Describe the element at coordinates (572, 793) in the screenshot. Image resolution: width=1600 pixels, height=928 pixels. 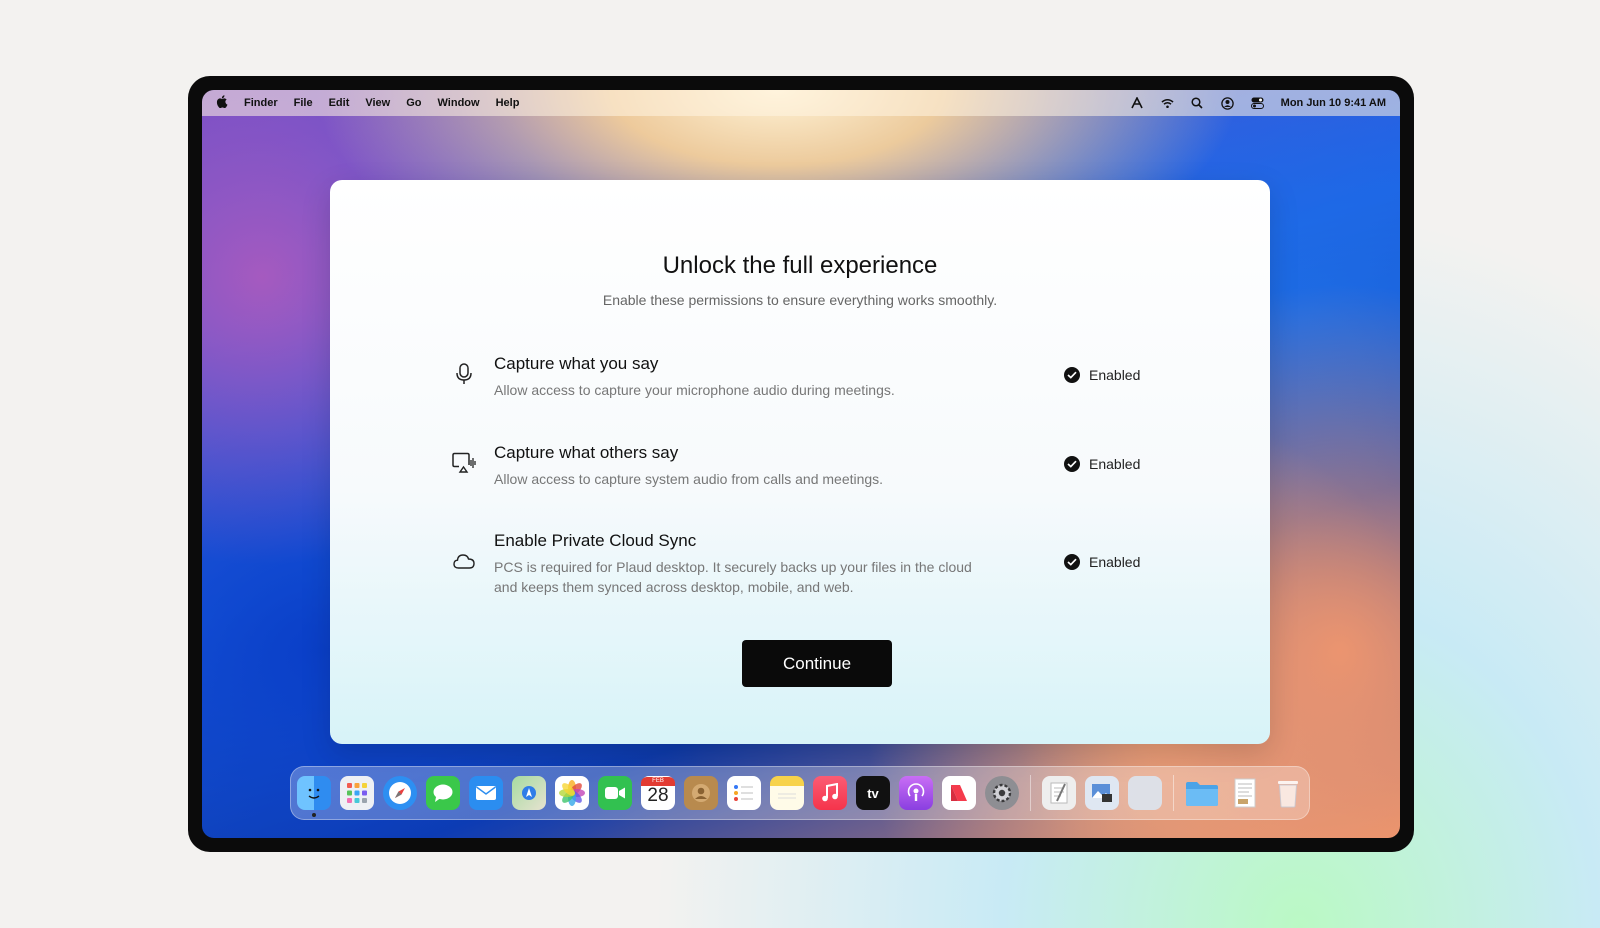
I see `dock-photos-icon` at that location.